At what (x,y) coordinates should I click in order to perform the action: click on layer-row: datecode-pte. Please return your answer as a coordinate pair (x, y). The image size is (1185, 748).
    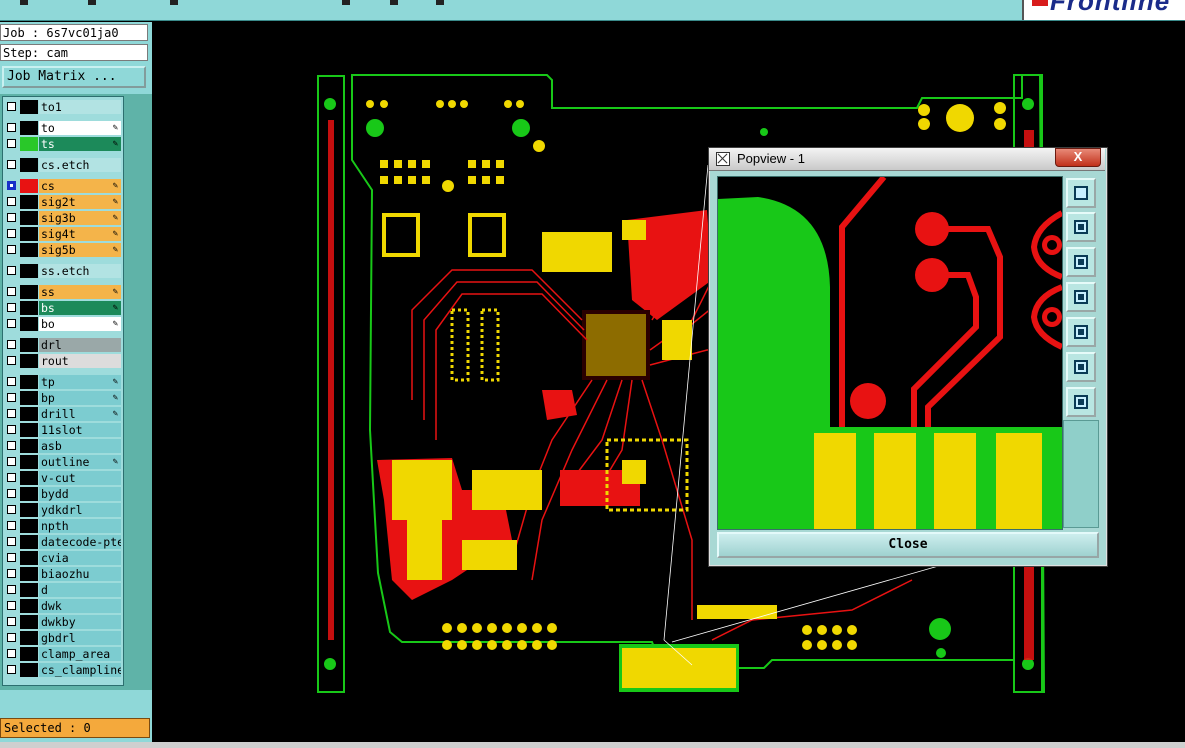
    Looking at the image, I should click on (63, 542).